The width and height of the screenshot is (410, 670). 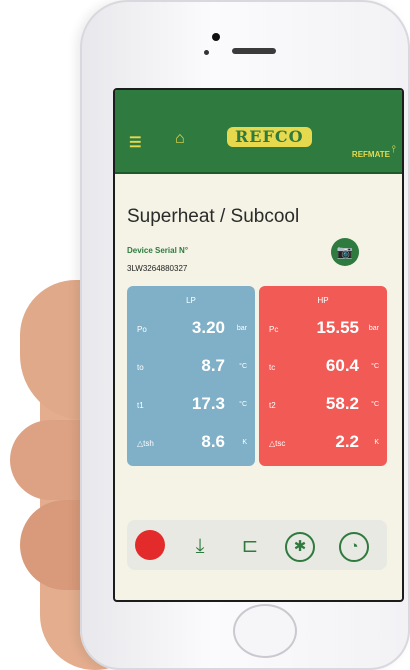 I want to click on hp-symbol: △tsc, so click(x=277, y=443).